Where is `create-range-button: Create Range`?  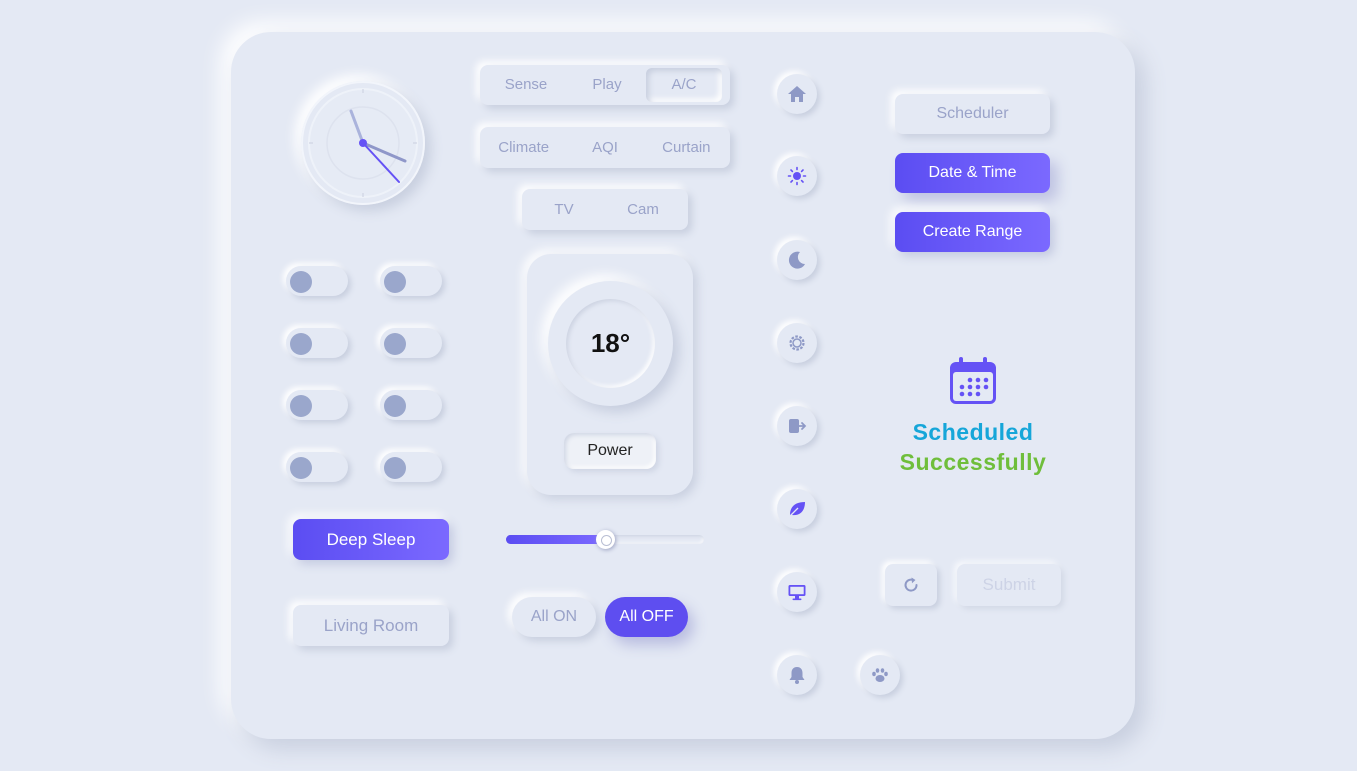 create-range-button: Create Range is located at coordinates (972, 232).